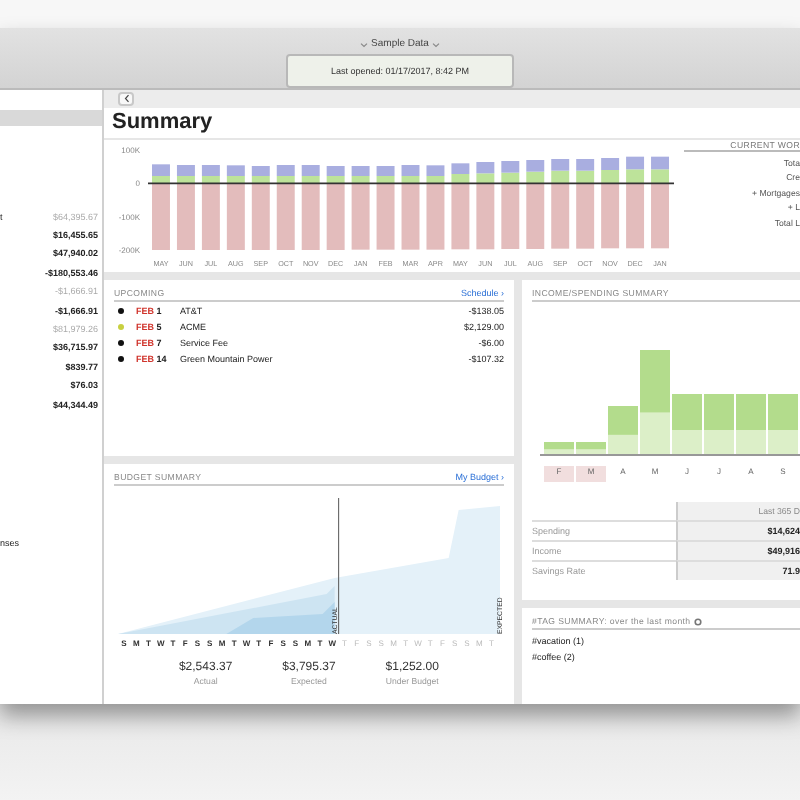 This screenshot has height=800, width=800. Describe the element at coordinates (452, 123) in the screenshot. I see `page-title: Summary` at that location.